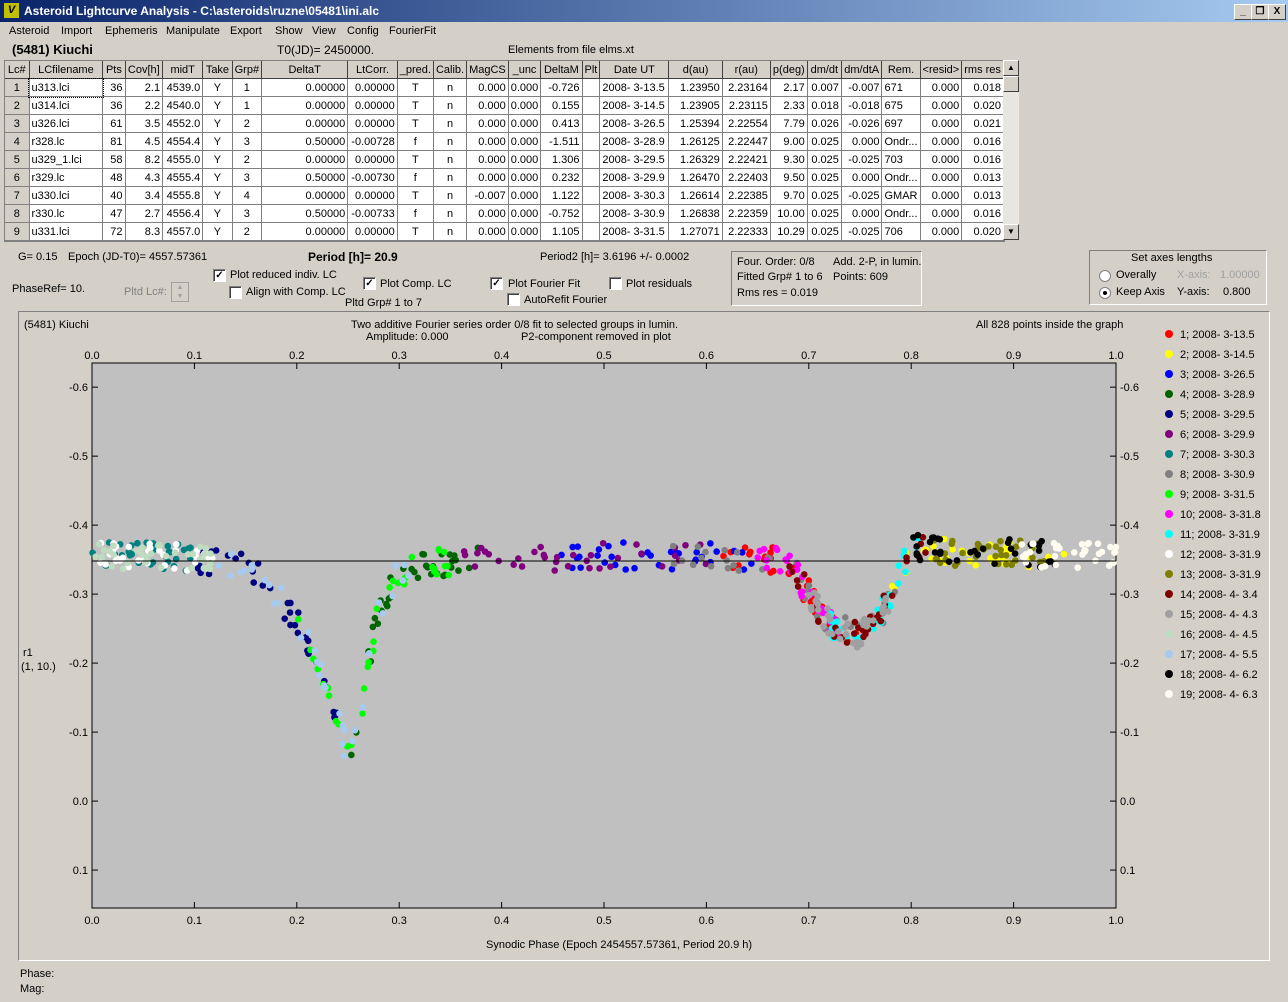  Describe the element at coordinates (634, 141) in the screenshot. I see `table-cell: 2008- 3-28.9` at that location.